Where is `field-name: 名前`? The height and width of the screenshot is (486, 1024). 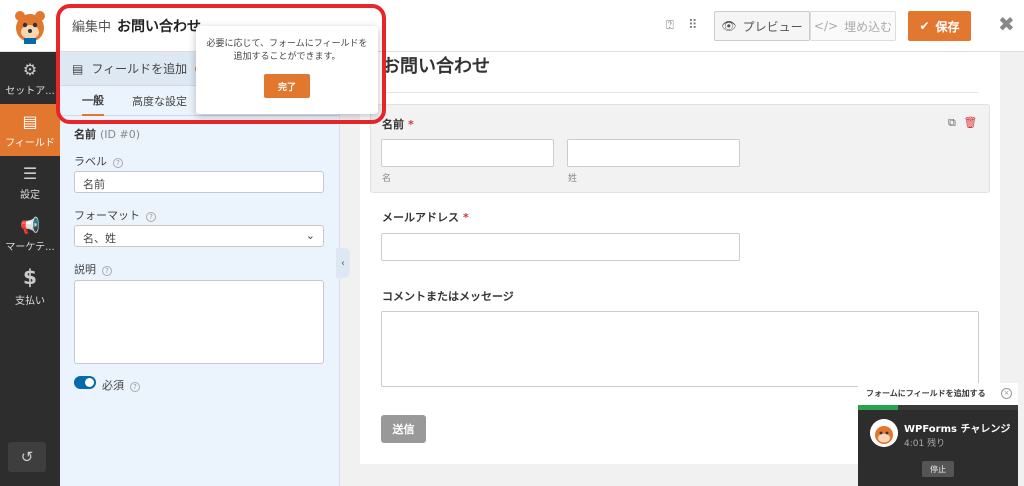 field-name: 名前 is located at coordinates (85, 134).